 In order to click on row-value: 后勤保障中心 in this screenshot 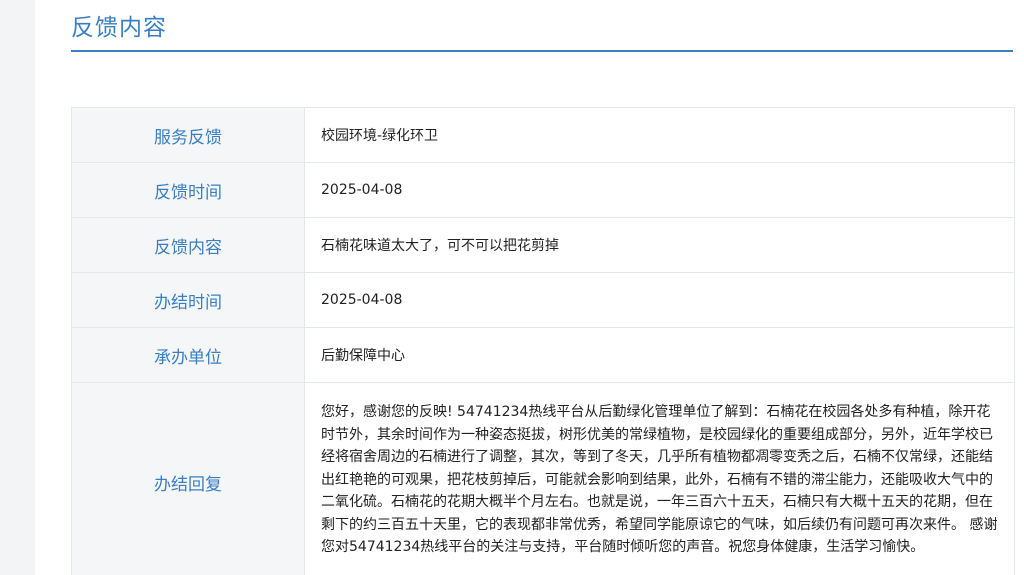, I will do `click(363, 356)`.